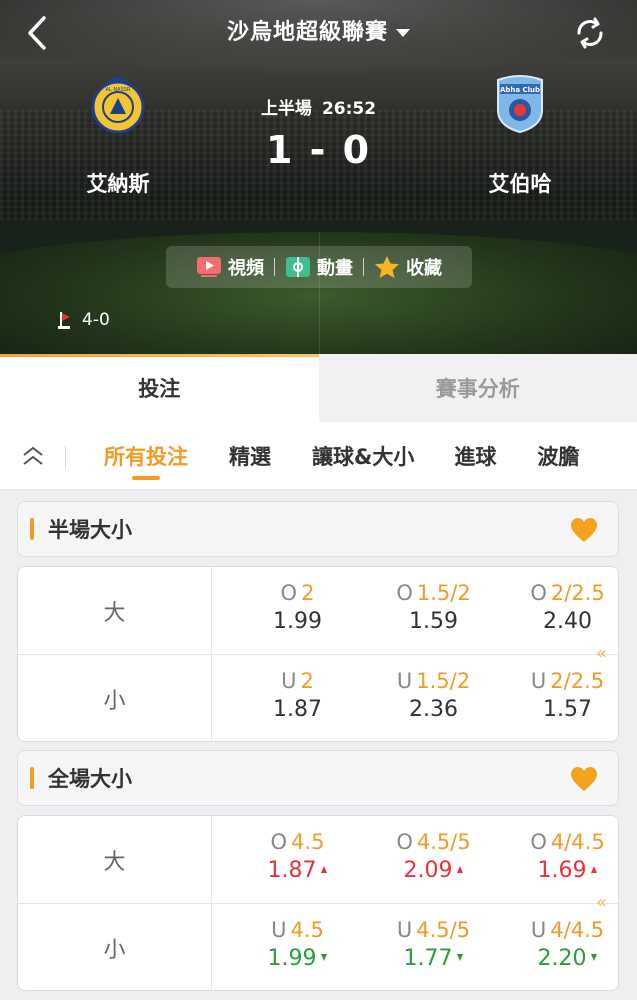 Image resolution: width=637 pixels, height=1000 pixels. What do you see at coordinates (307, 681) in the screenshot?
I see `handicap-line: 2` at bounding box center [307, 681].